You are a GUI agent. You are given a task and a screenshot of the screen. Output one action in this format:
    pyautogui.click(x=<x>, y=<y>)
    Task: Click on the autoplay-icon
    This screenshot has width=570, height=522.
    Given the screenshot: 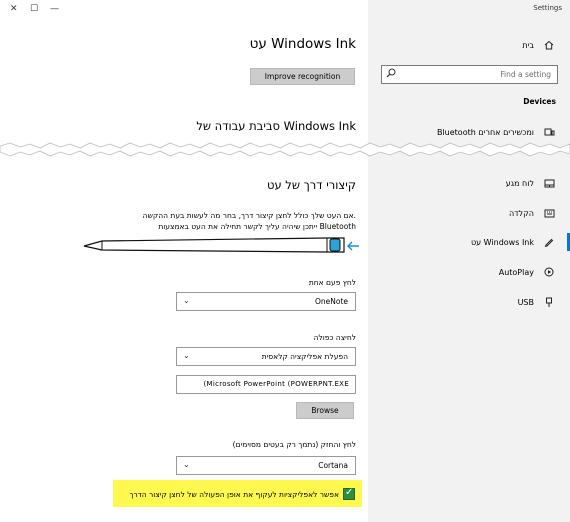 What is the action you would take?
    pyautogui.click(x=549, y=272)
    